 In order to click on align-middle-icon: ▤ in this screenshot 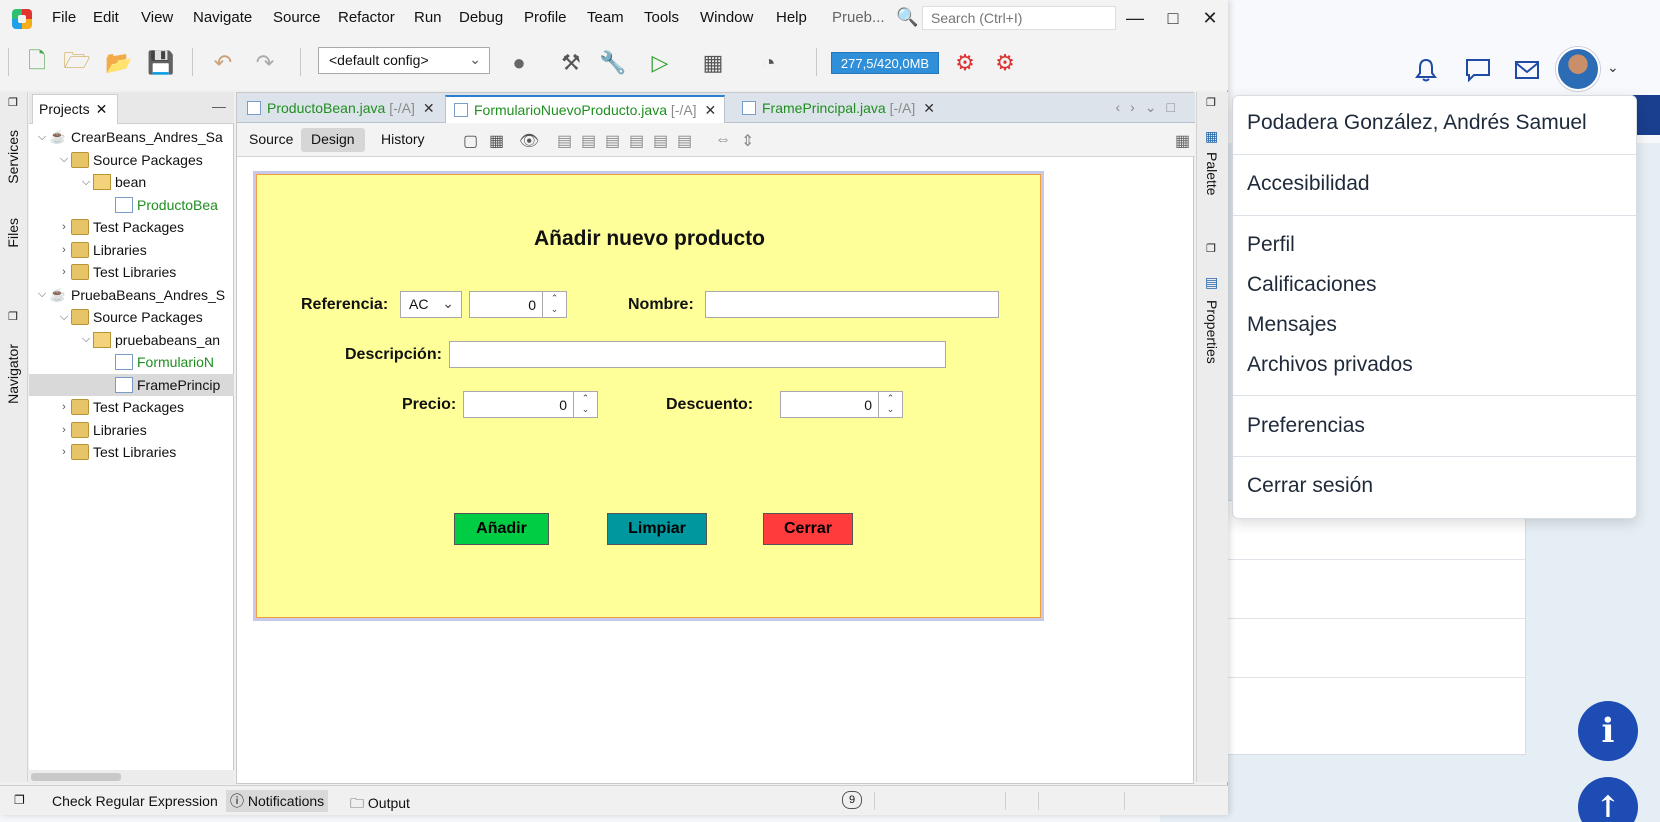, I will do `click(684, 141)`.